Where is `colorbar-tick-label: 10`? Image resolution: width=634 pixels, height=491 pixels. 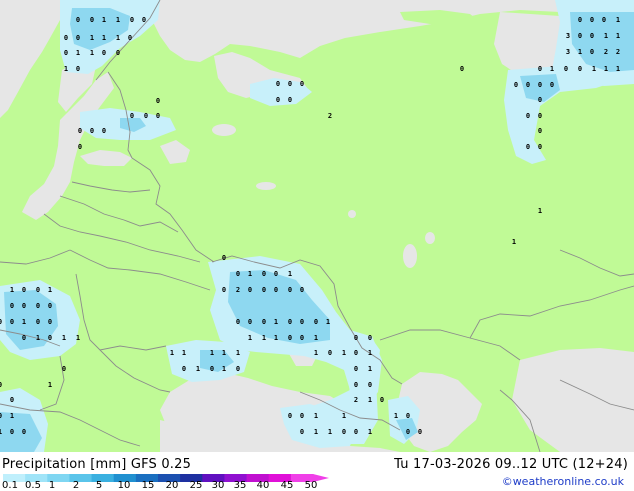
colorbar-tick-label: 10 is located at coordinates (124, 485).